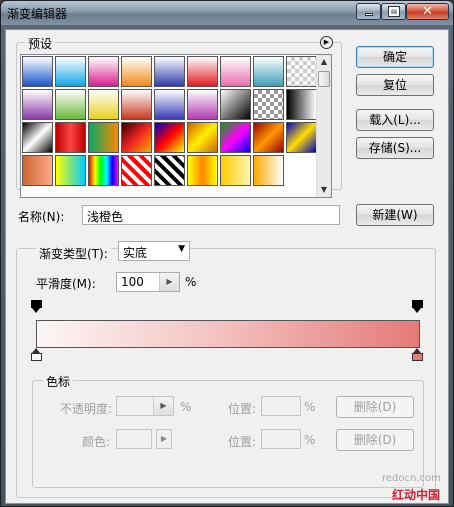 The width and height of the screenshot is (454, 507). What do you see at coordinates (36, 306) in the screenshot?
I see `opacity-stop-left` at bounding box center [36, 306].